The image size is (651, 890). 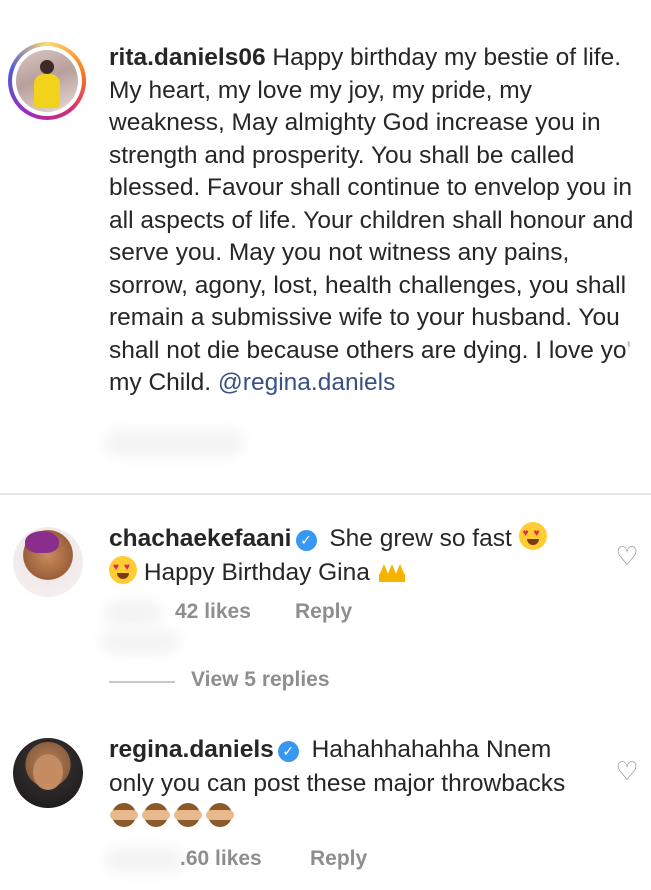 I want to click on comment-username: regina.daniels, so click(x=191, y=749).